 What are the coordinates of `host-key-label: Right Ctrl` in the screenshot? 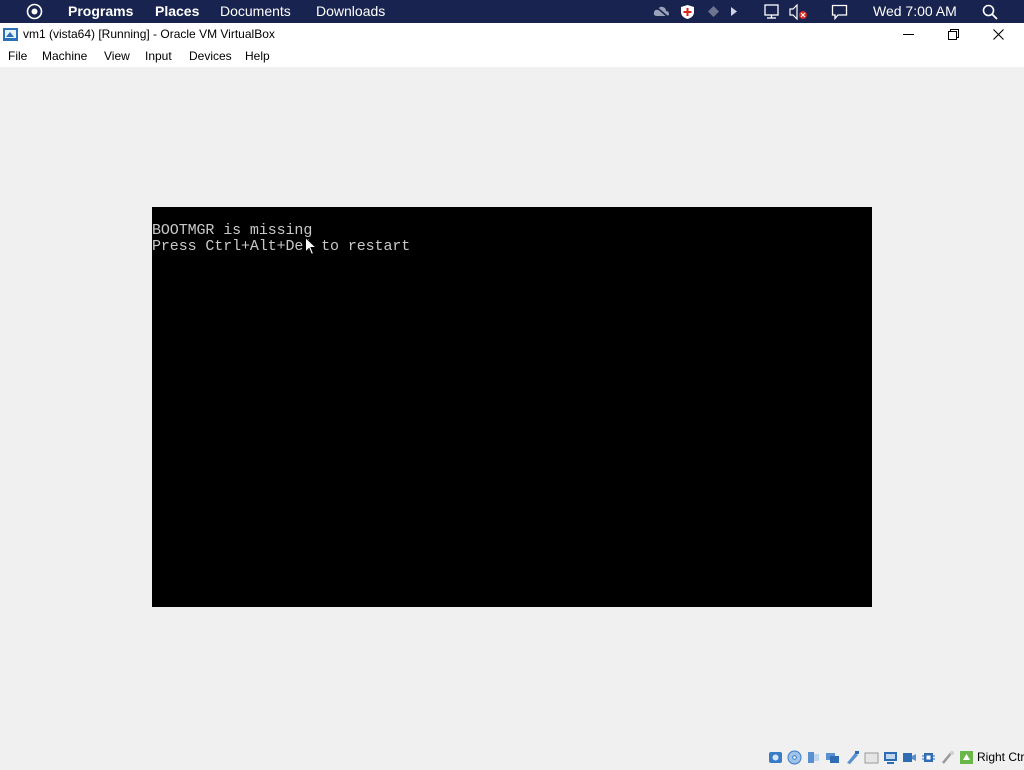 It's located at (1000, 757).